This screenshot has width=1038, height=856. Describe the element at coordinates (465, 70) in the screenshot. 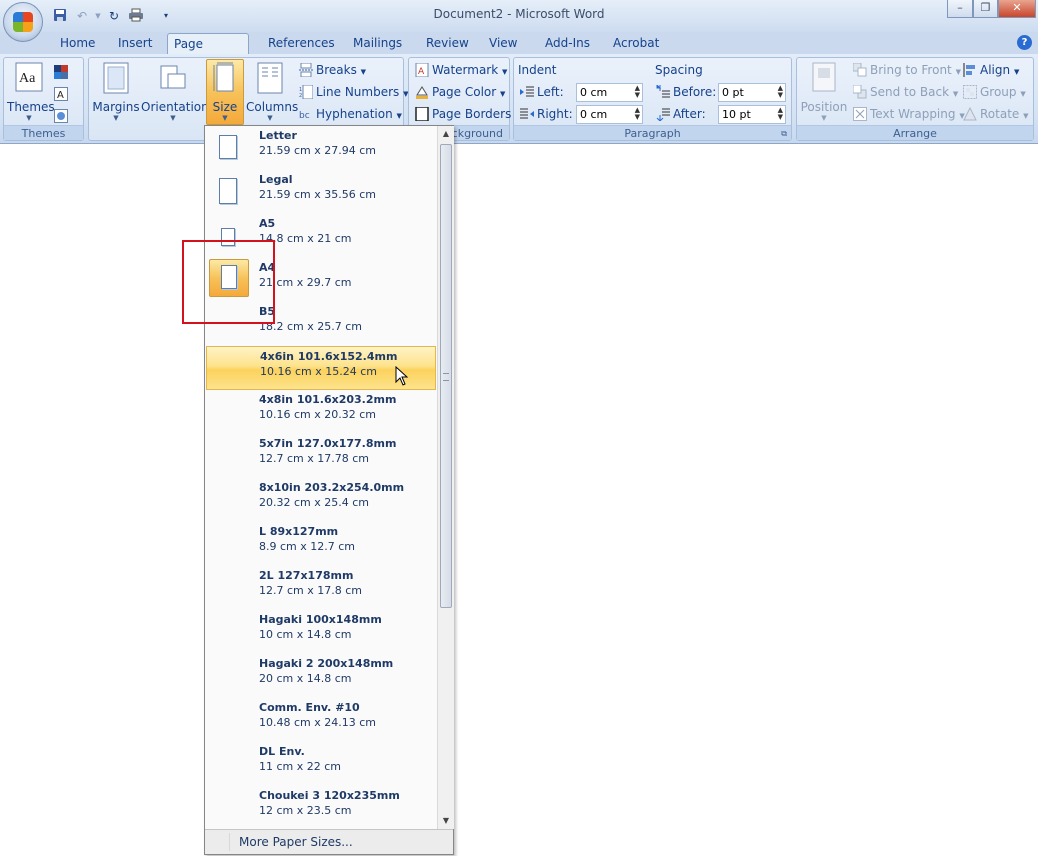

I see `watermark-label: Watermark` at that location.